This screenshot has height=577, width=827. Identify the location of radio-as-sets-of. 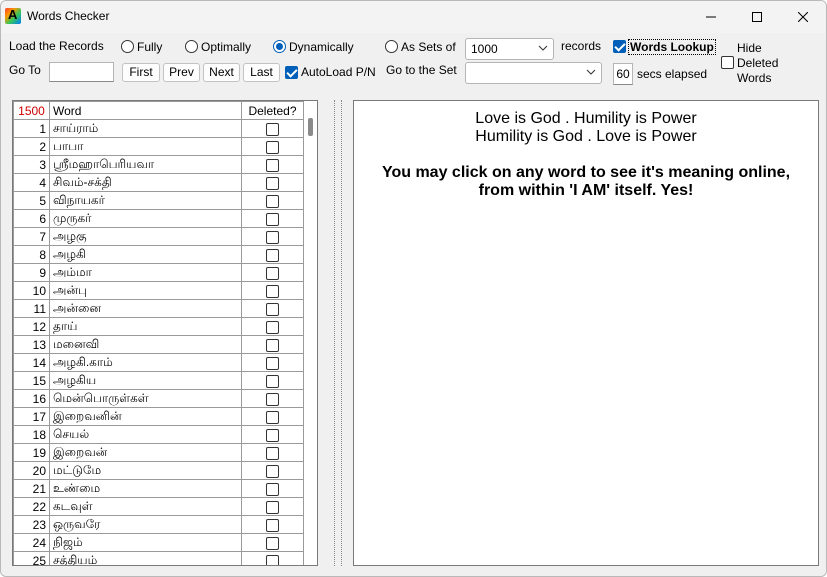
(391, 46).